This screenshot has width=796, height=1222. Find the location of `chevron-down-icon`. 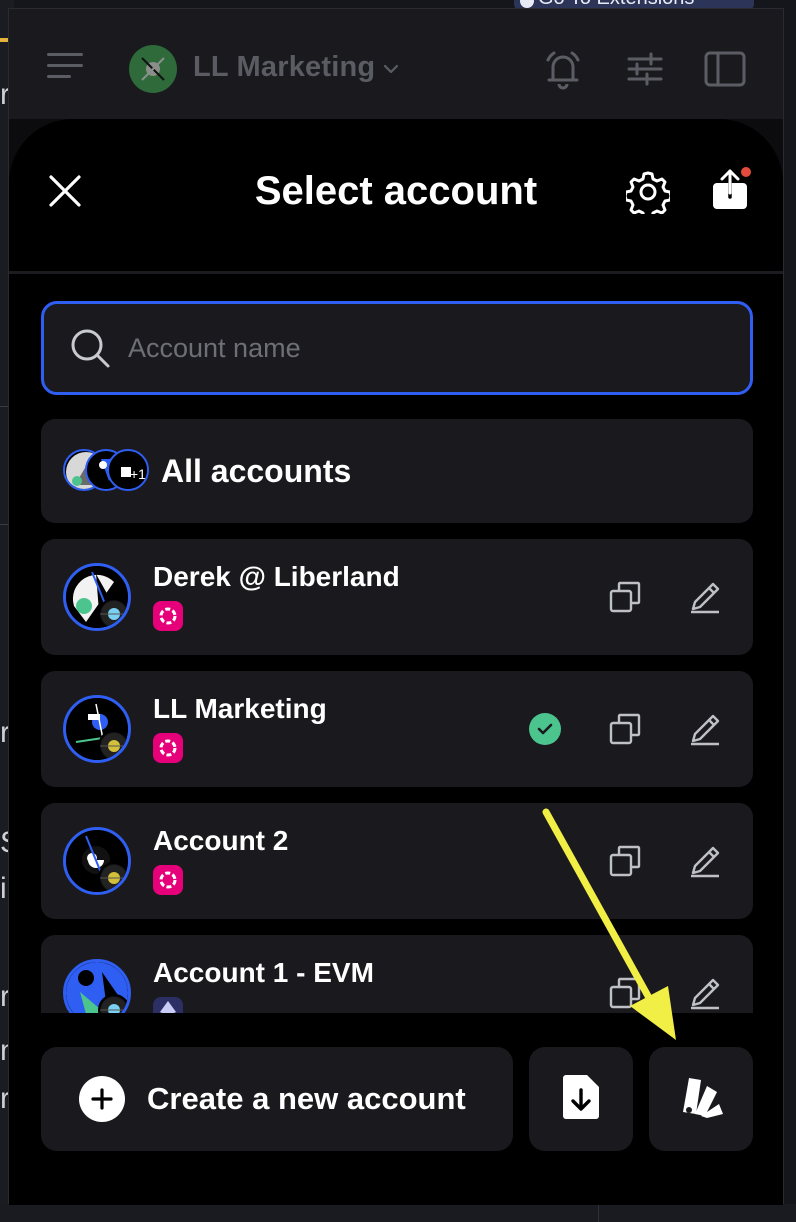

chevron-down-icon is located at coordinates (391, 69).